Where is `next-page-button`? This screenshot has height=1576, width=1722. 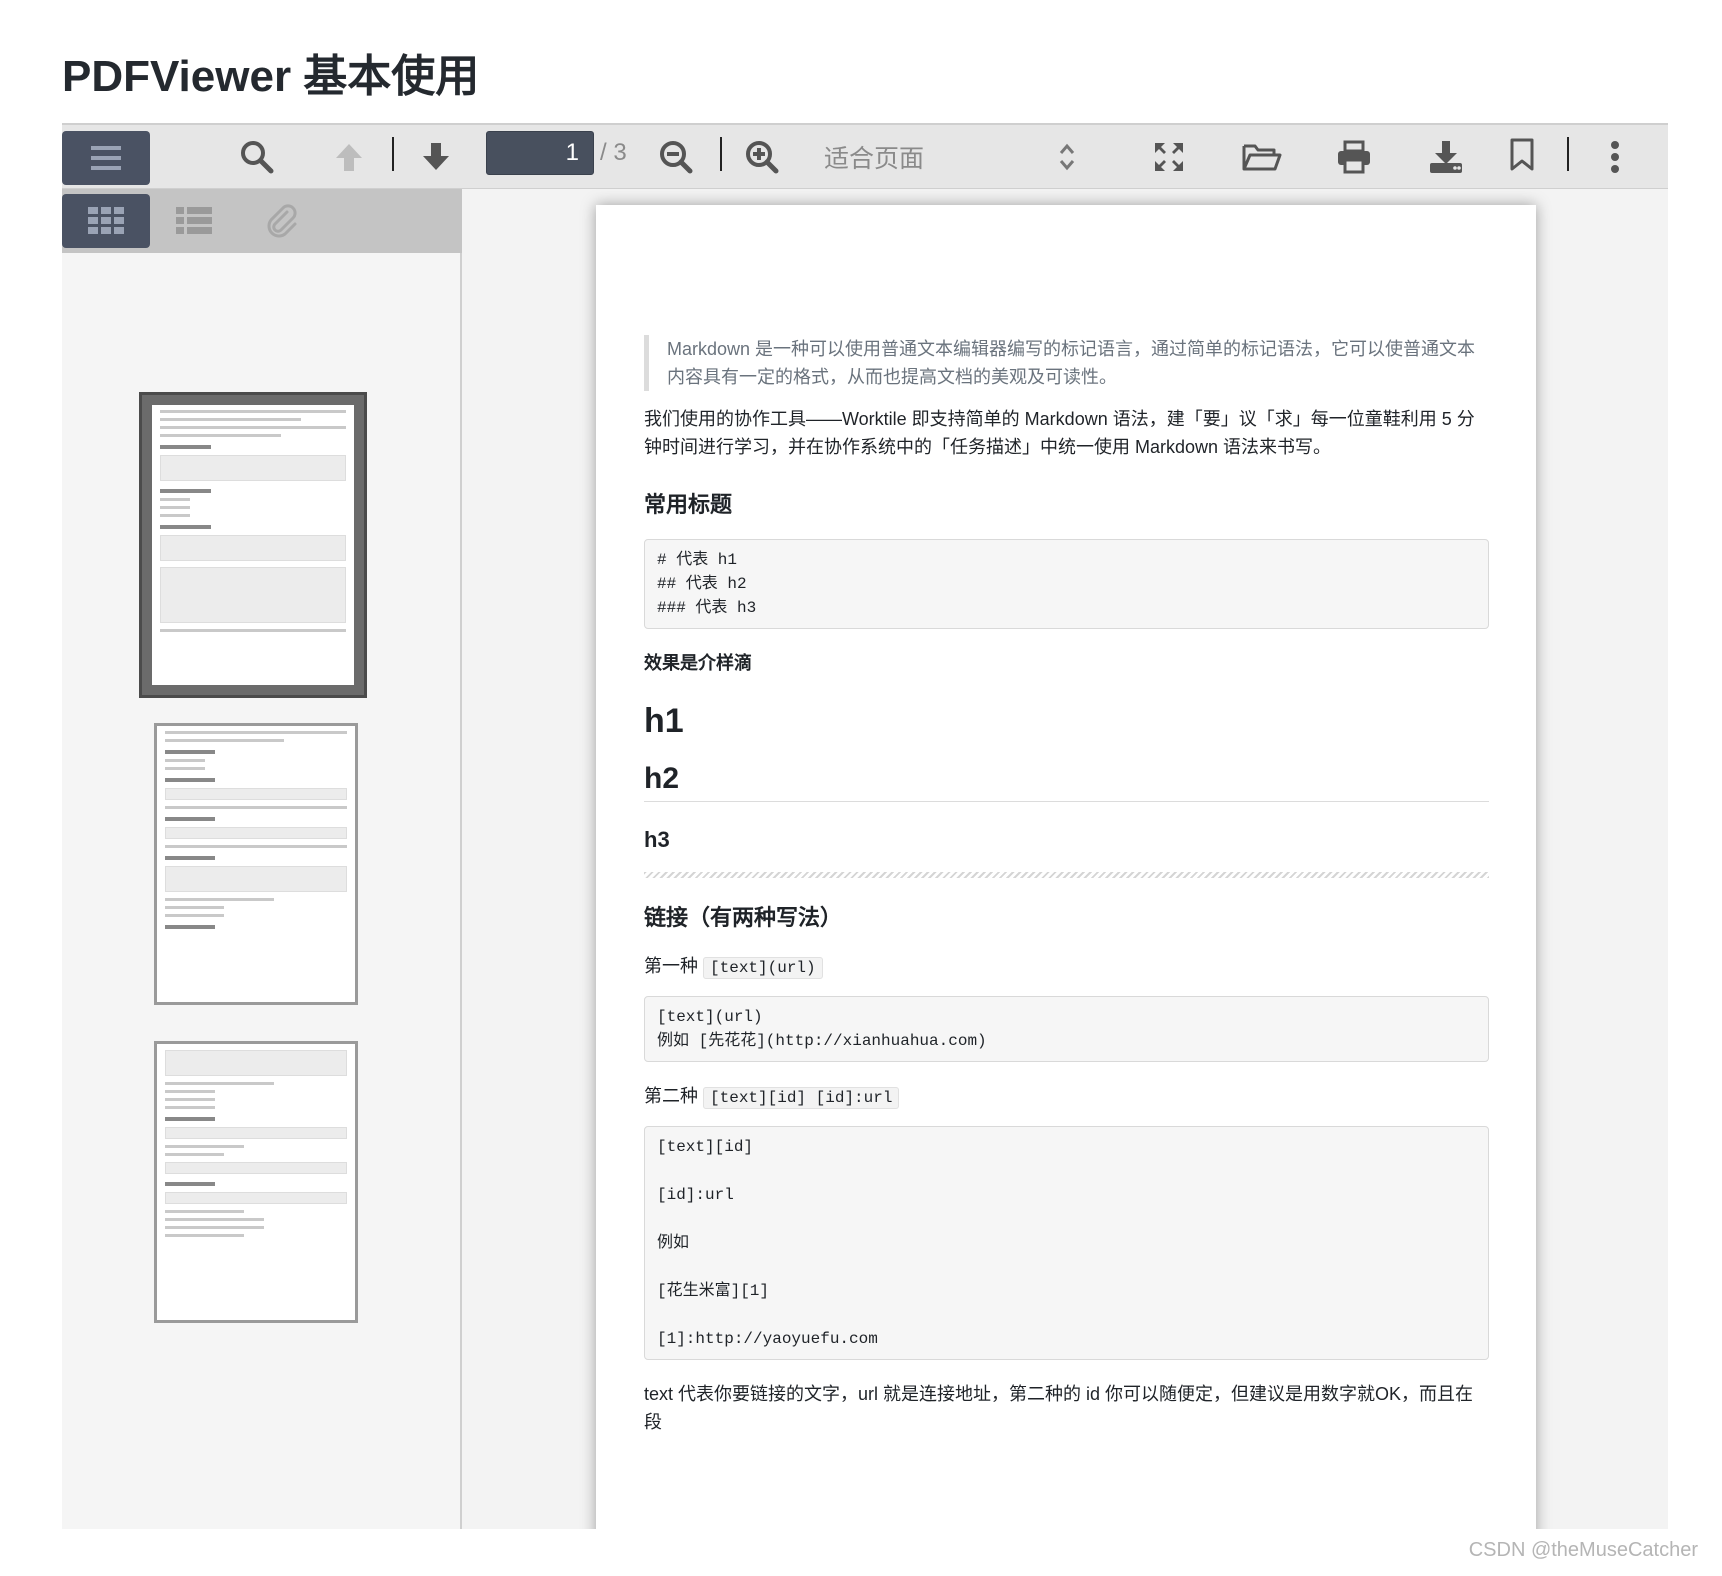
next-page-button is located at coordinates (436, 157).